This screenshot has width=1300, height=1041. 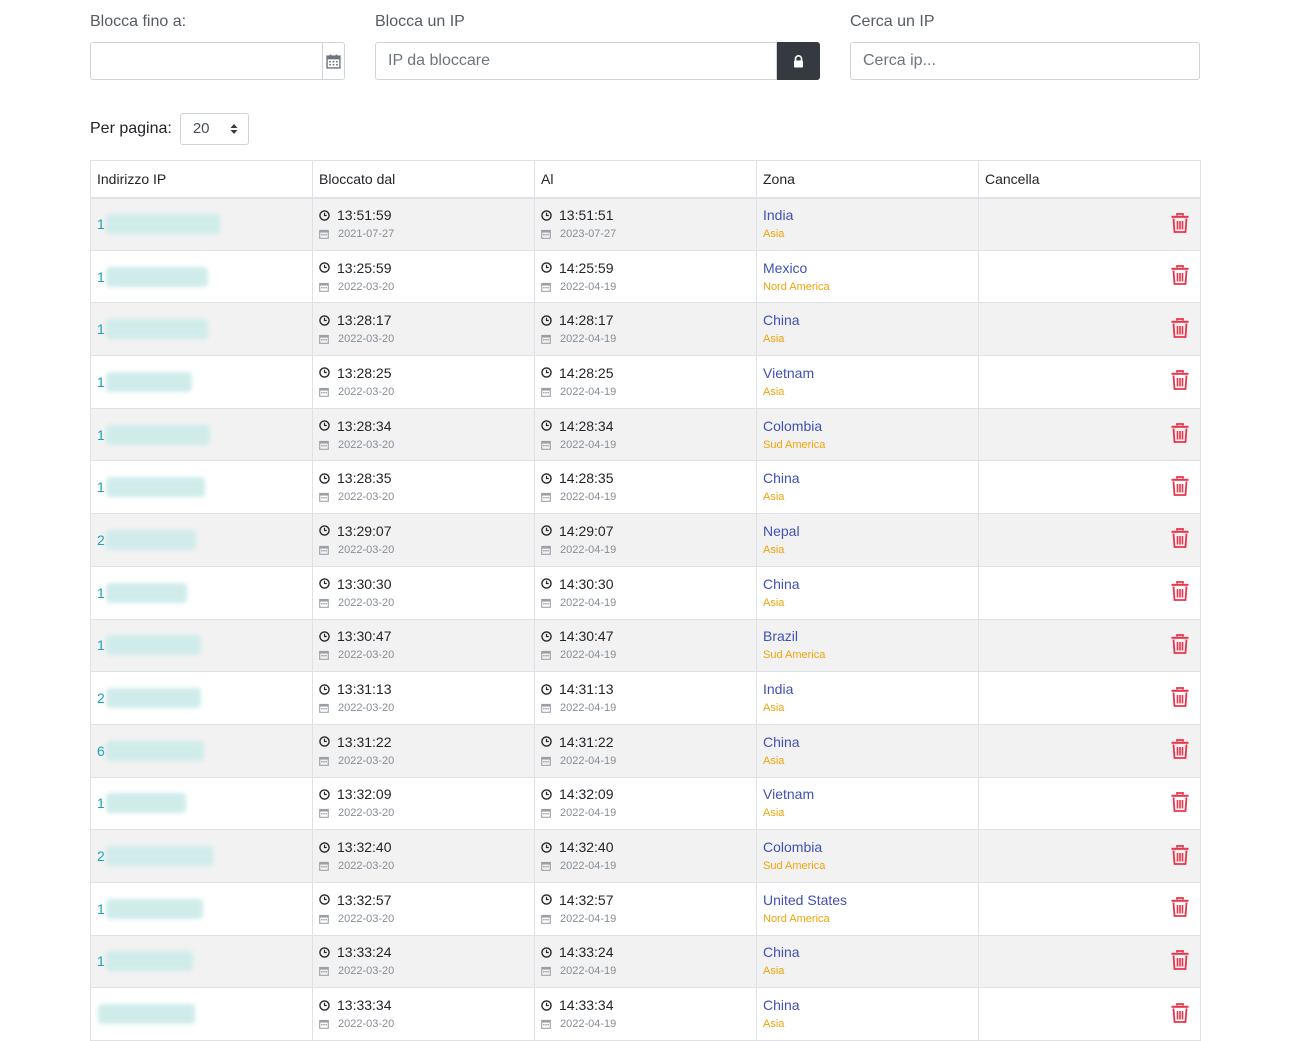 What do you see at coordinates (334, 61) in the screenshot?
I see `date-picker-button` at bounding box center [334, 61].